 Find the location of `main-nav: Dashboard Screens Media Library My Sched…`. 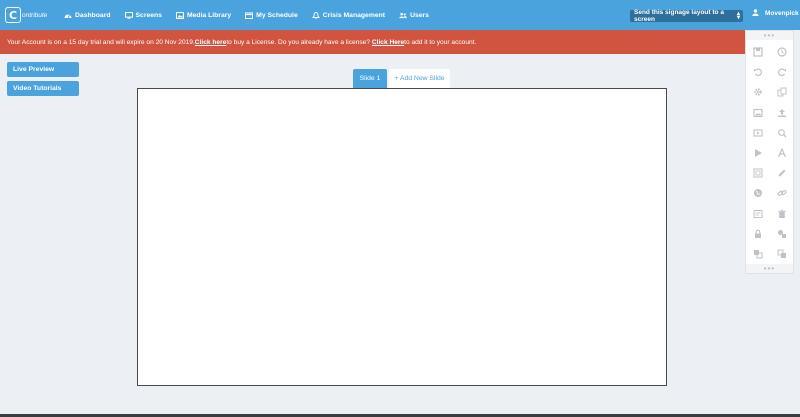

main-nav: Dashboard Screens Media Library My Sched… is located at coordinates (253, 15).